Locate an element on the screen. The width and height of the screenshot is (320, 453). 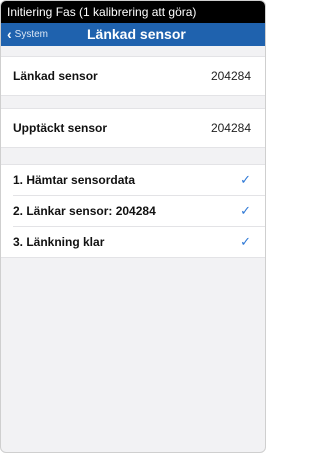
detected-sensor-row: Upptäckt sensor 204284 is located at coordinates (133, 128).